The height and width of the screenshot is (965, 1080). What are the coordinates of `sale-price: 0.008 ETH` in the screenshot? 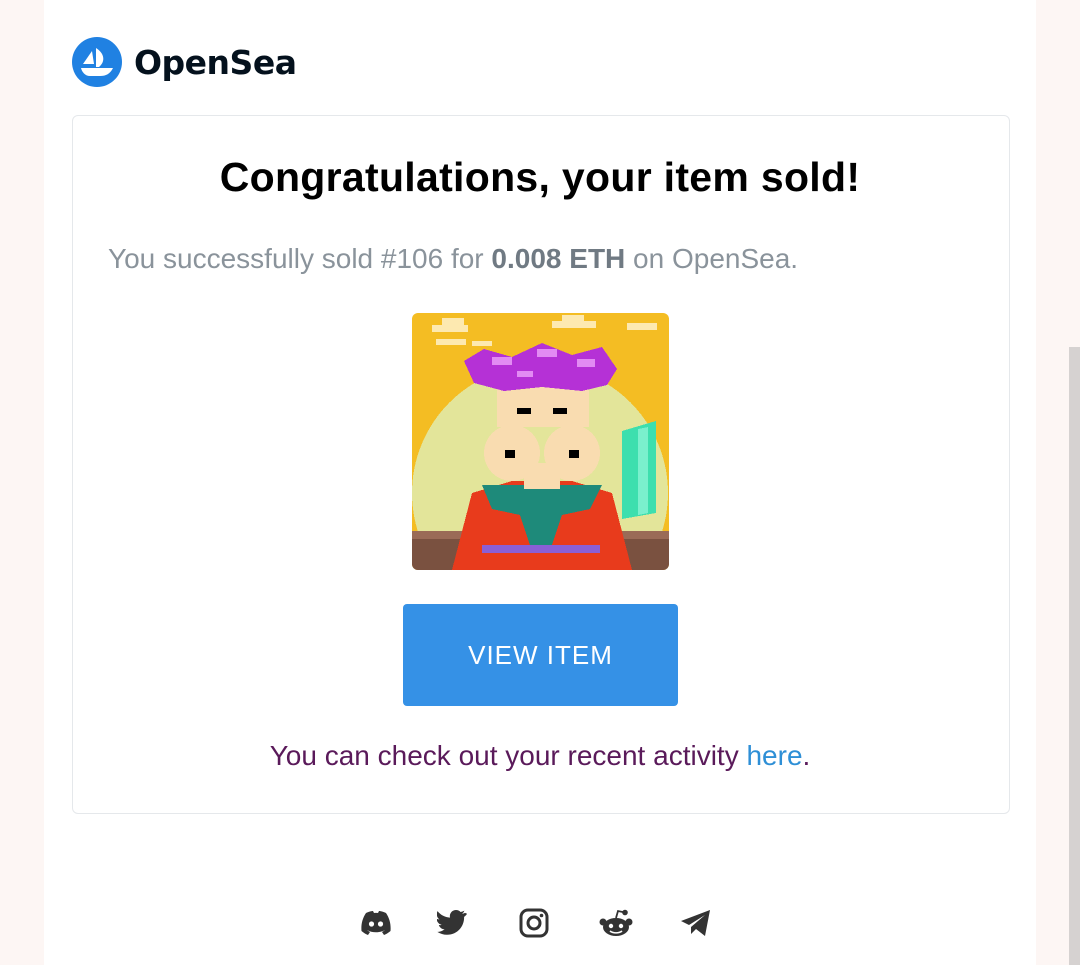 It's located at (558, 258).